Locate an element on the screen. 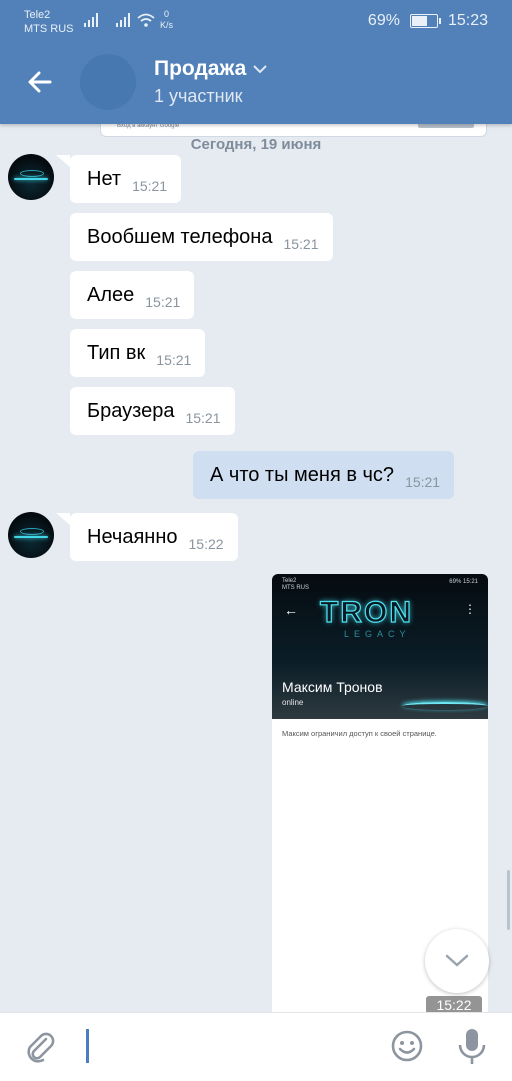 This screenshot has height=1081, width=512. chat-subtitle: 1 участник is located at coordinates (198, 96).